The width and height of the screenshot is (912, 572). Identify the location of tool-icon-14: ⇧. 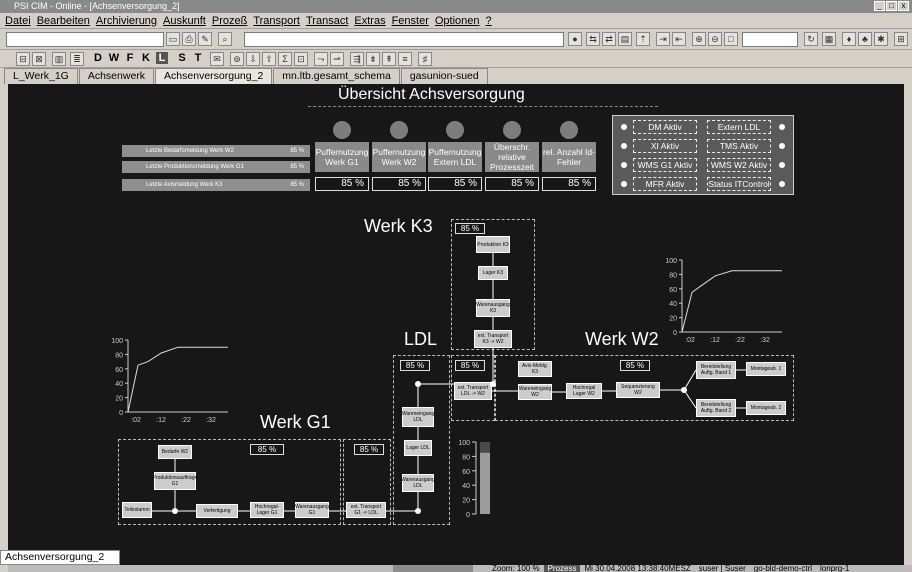
(269, 59).